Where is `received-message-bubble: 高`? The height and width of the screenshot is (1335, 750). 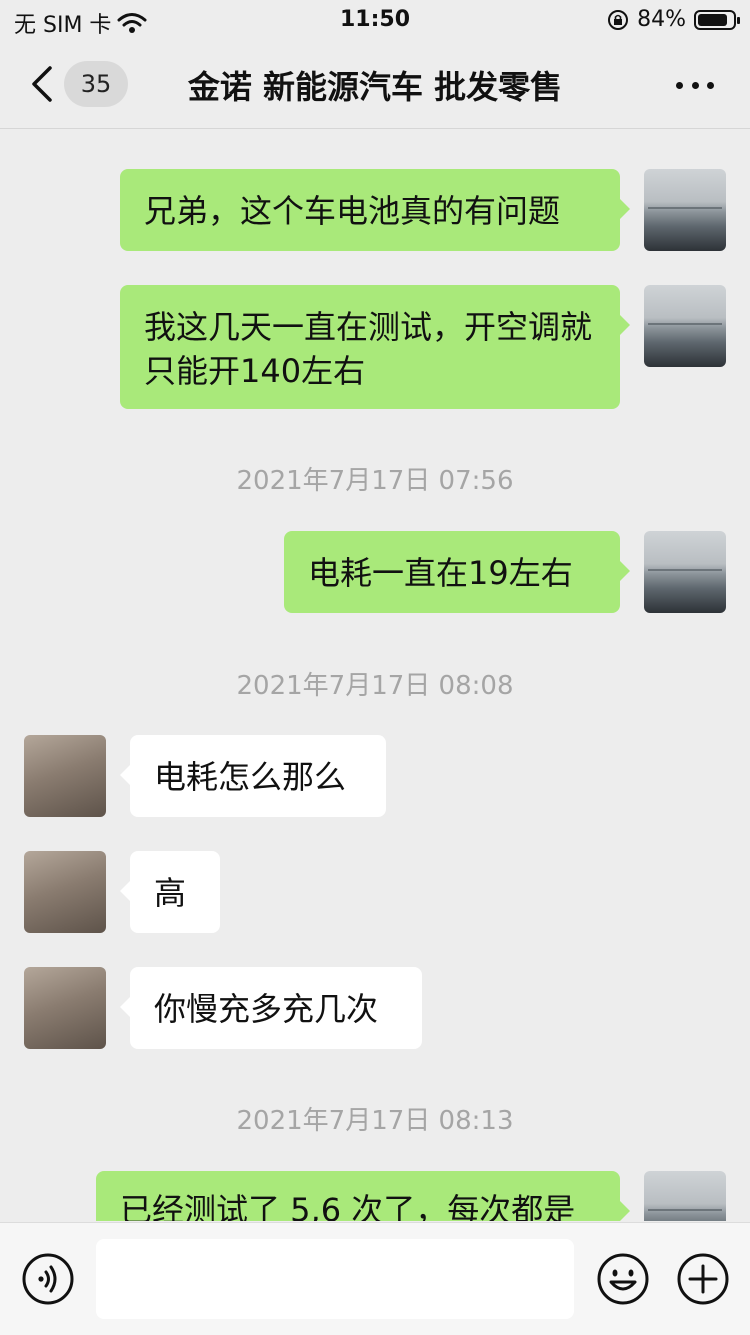 received-message-bubble: 高 is located at coordinates (170, 892).